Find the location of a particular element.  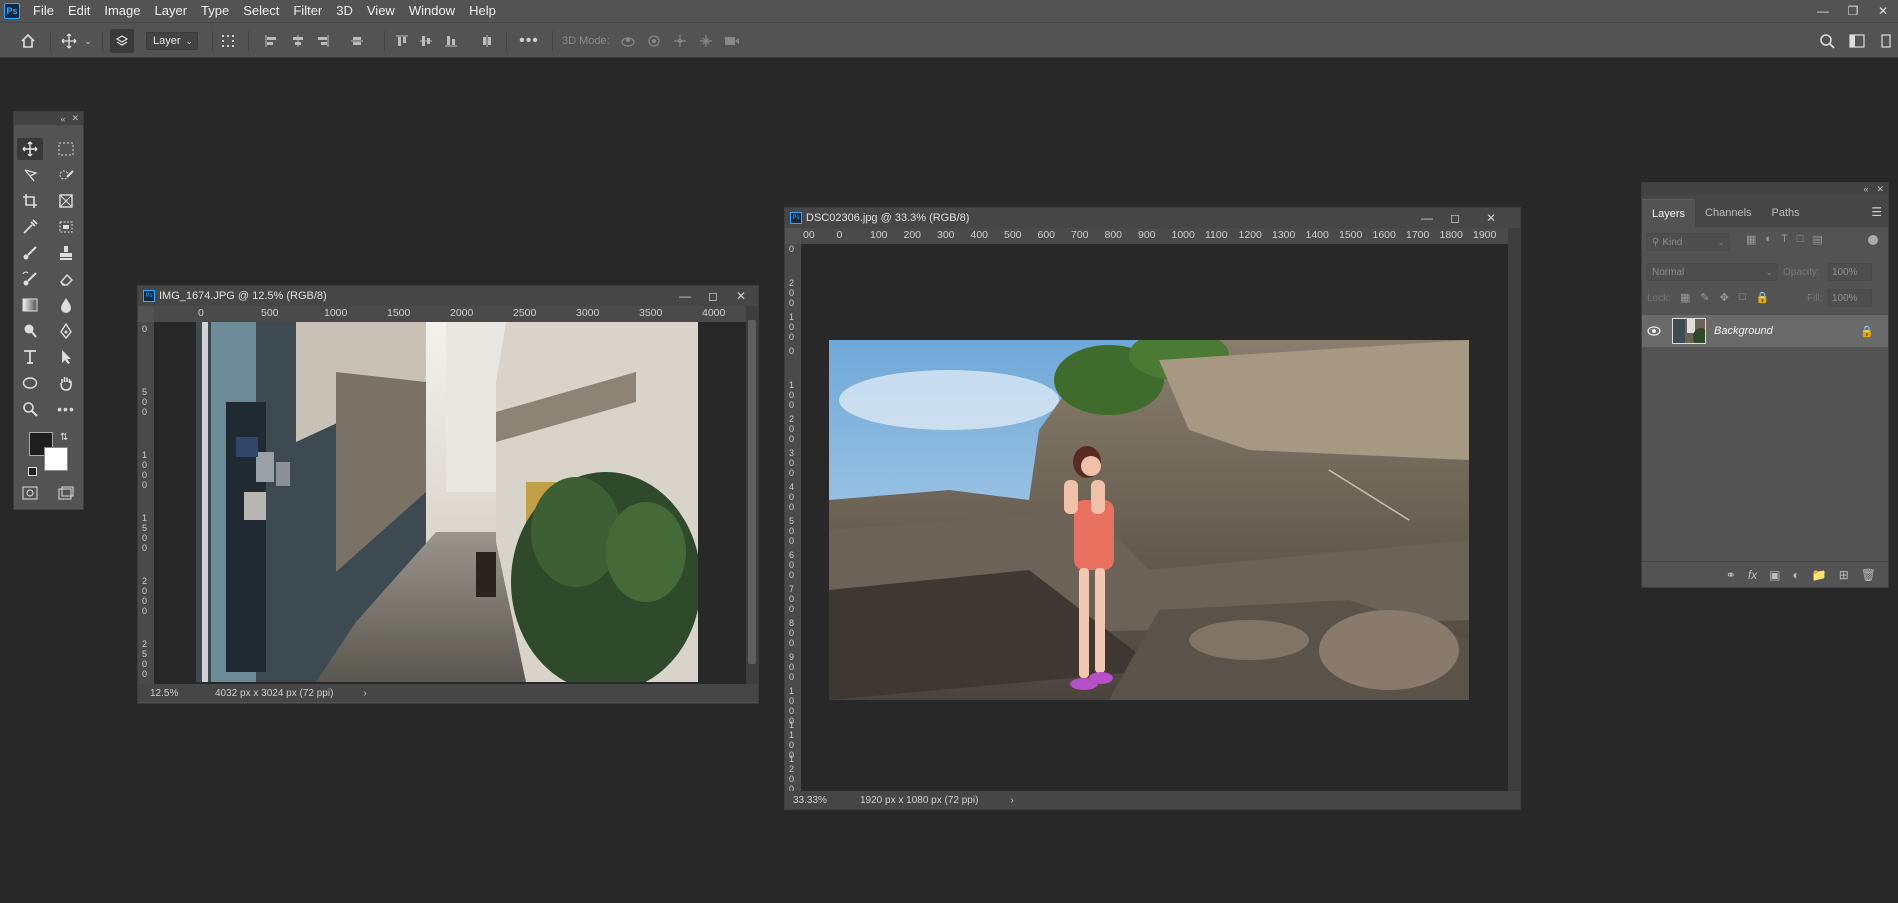

menu-window: Window is located at coordinates (432, 11).